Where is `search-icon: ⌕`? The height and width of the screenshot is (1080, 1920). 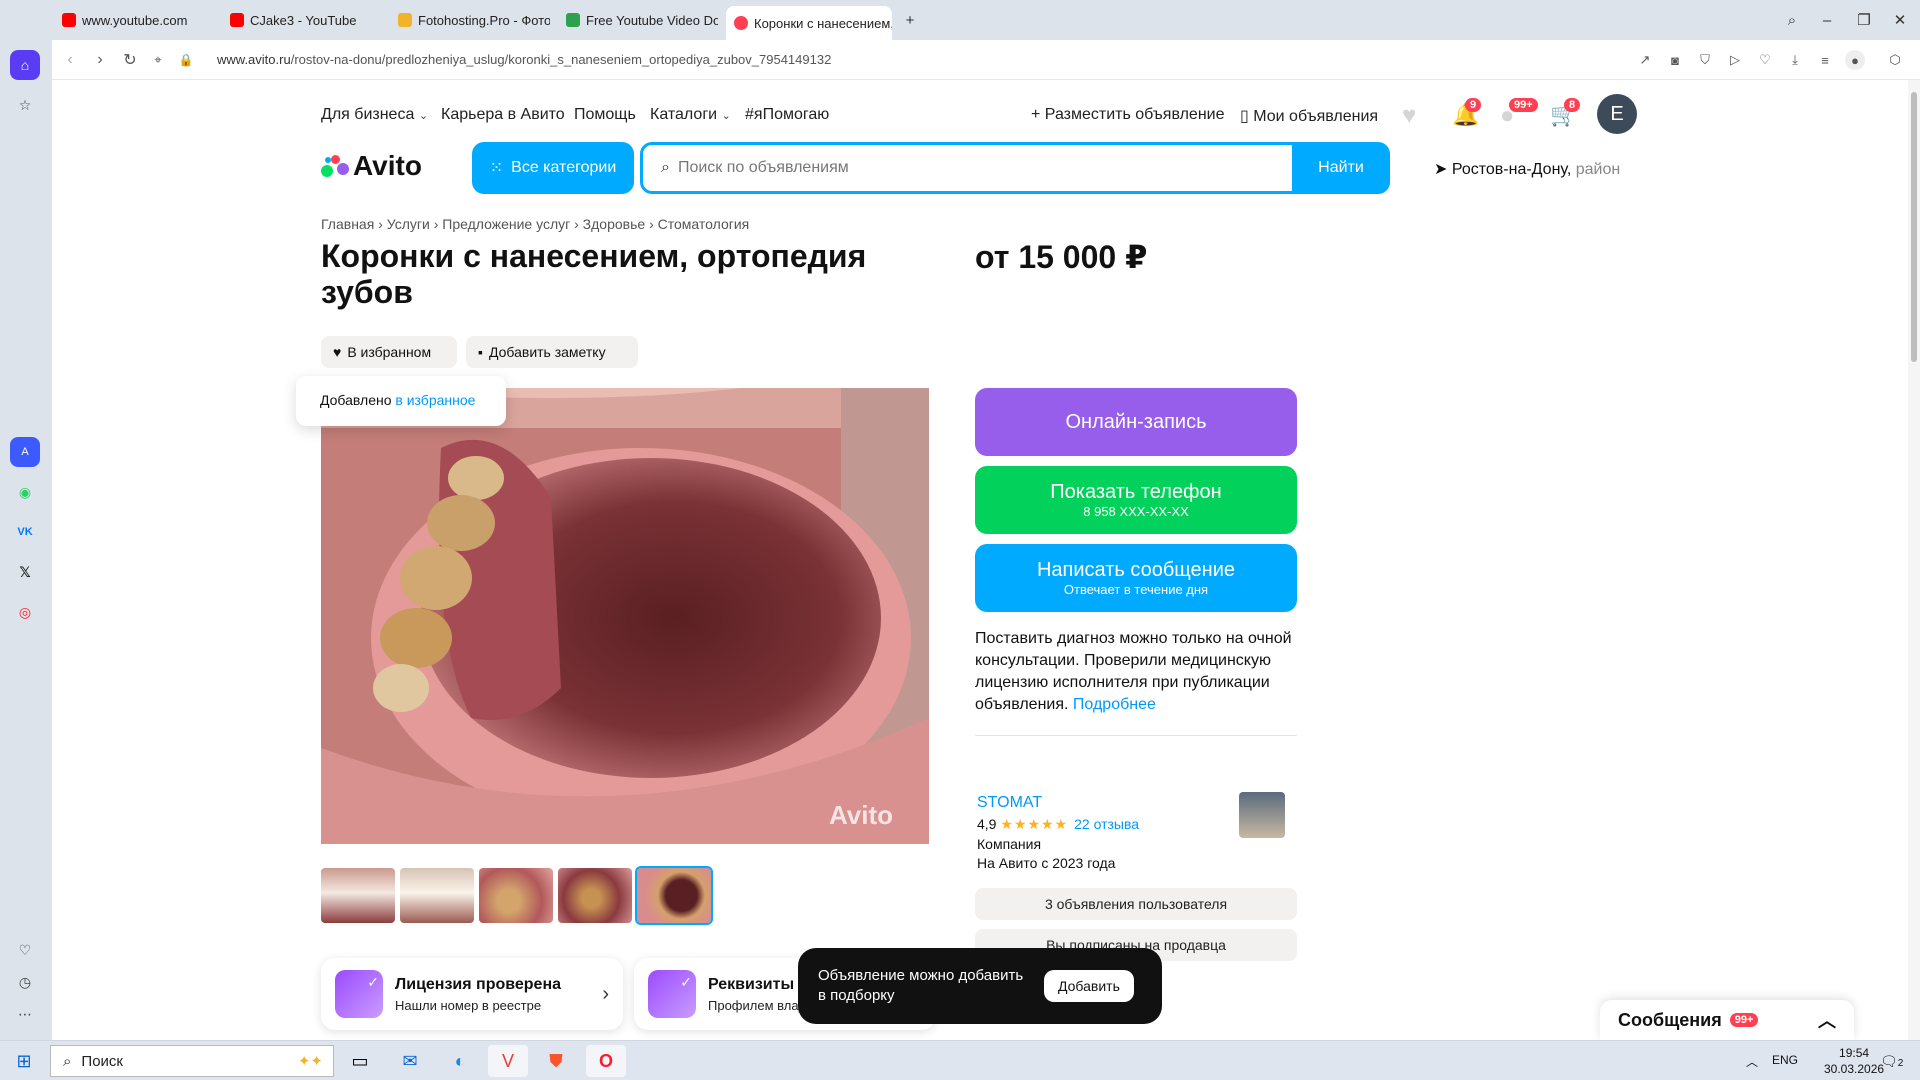
search-icon: ⌕ is located at coordinates (67, 1061).